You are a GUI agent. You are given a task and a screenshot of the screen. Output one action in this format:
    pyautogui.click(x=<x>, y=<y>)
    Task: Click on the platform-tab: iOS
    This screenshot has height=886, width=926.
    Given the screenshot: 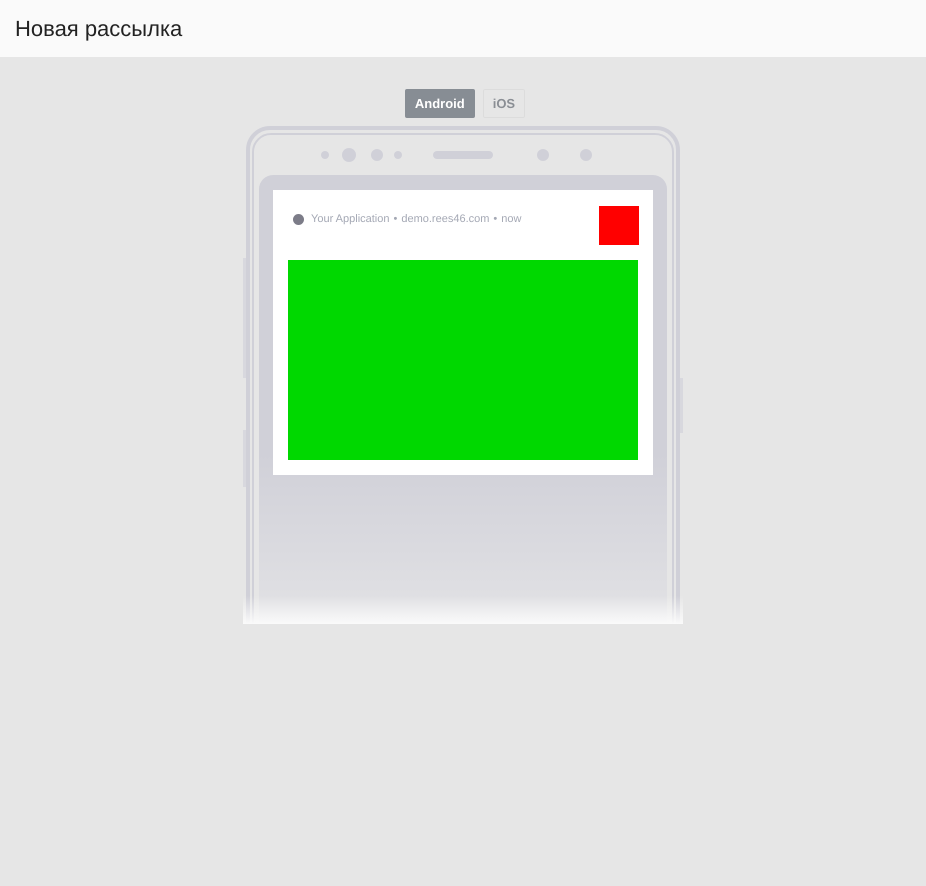 What is the action you would take?
    pyautogui.click(x=504, y=103)
    